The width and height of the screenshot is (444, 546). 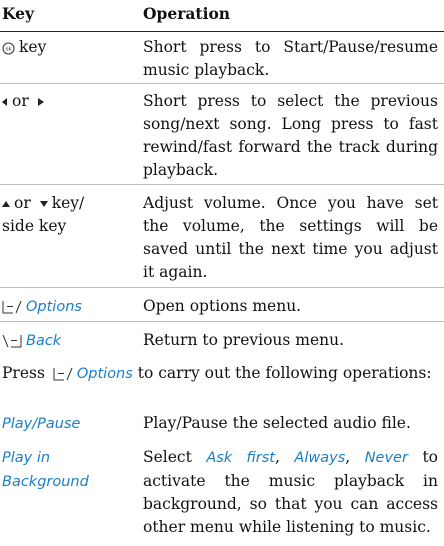 What do you see at coordinates (284, 373) in the screenshot?
I see `intro-suffix: to carry out the following operations:` at bounding box center [284, 373].